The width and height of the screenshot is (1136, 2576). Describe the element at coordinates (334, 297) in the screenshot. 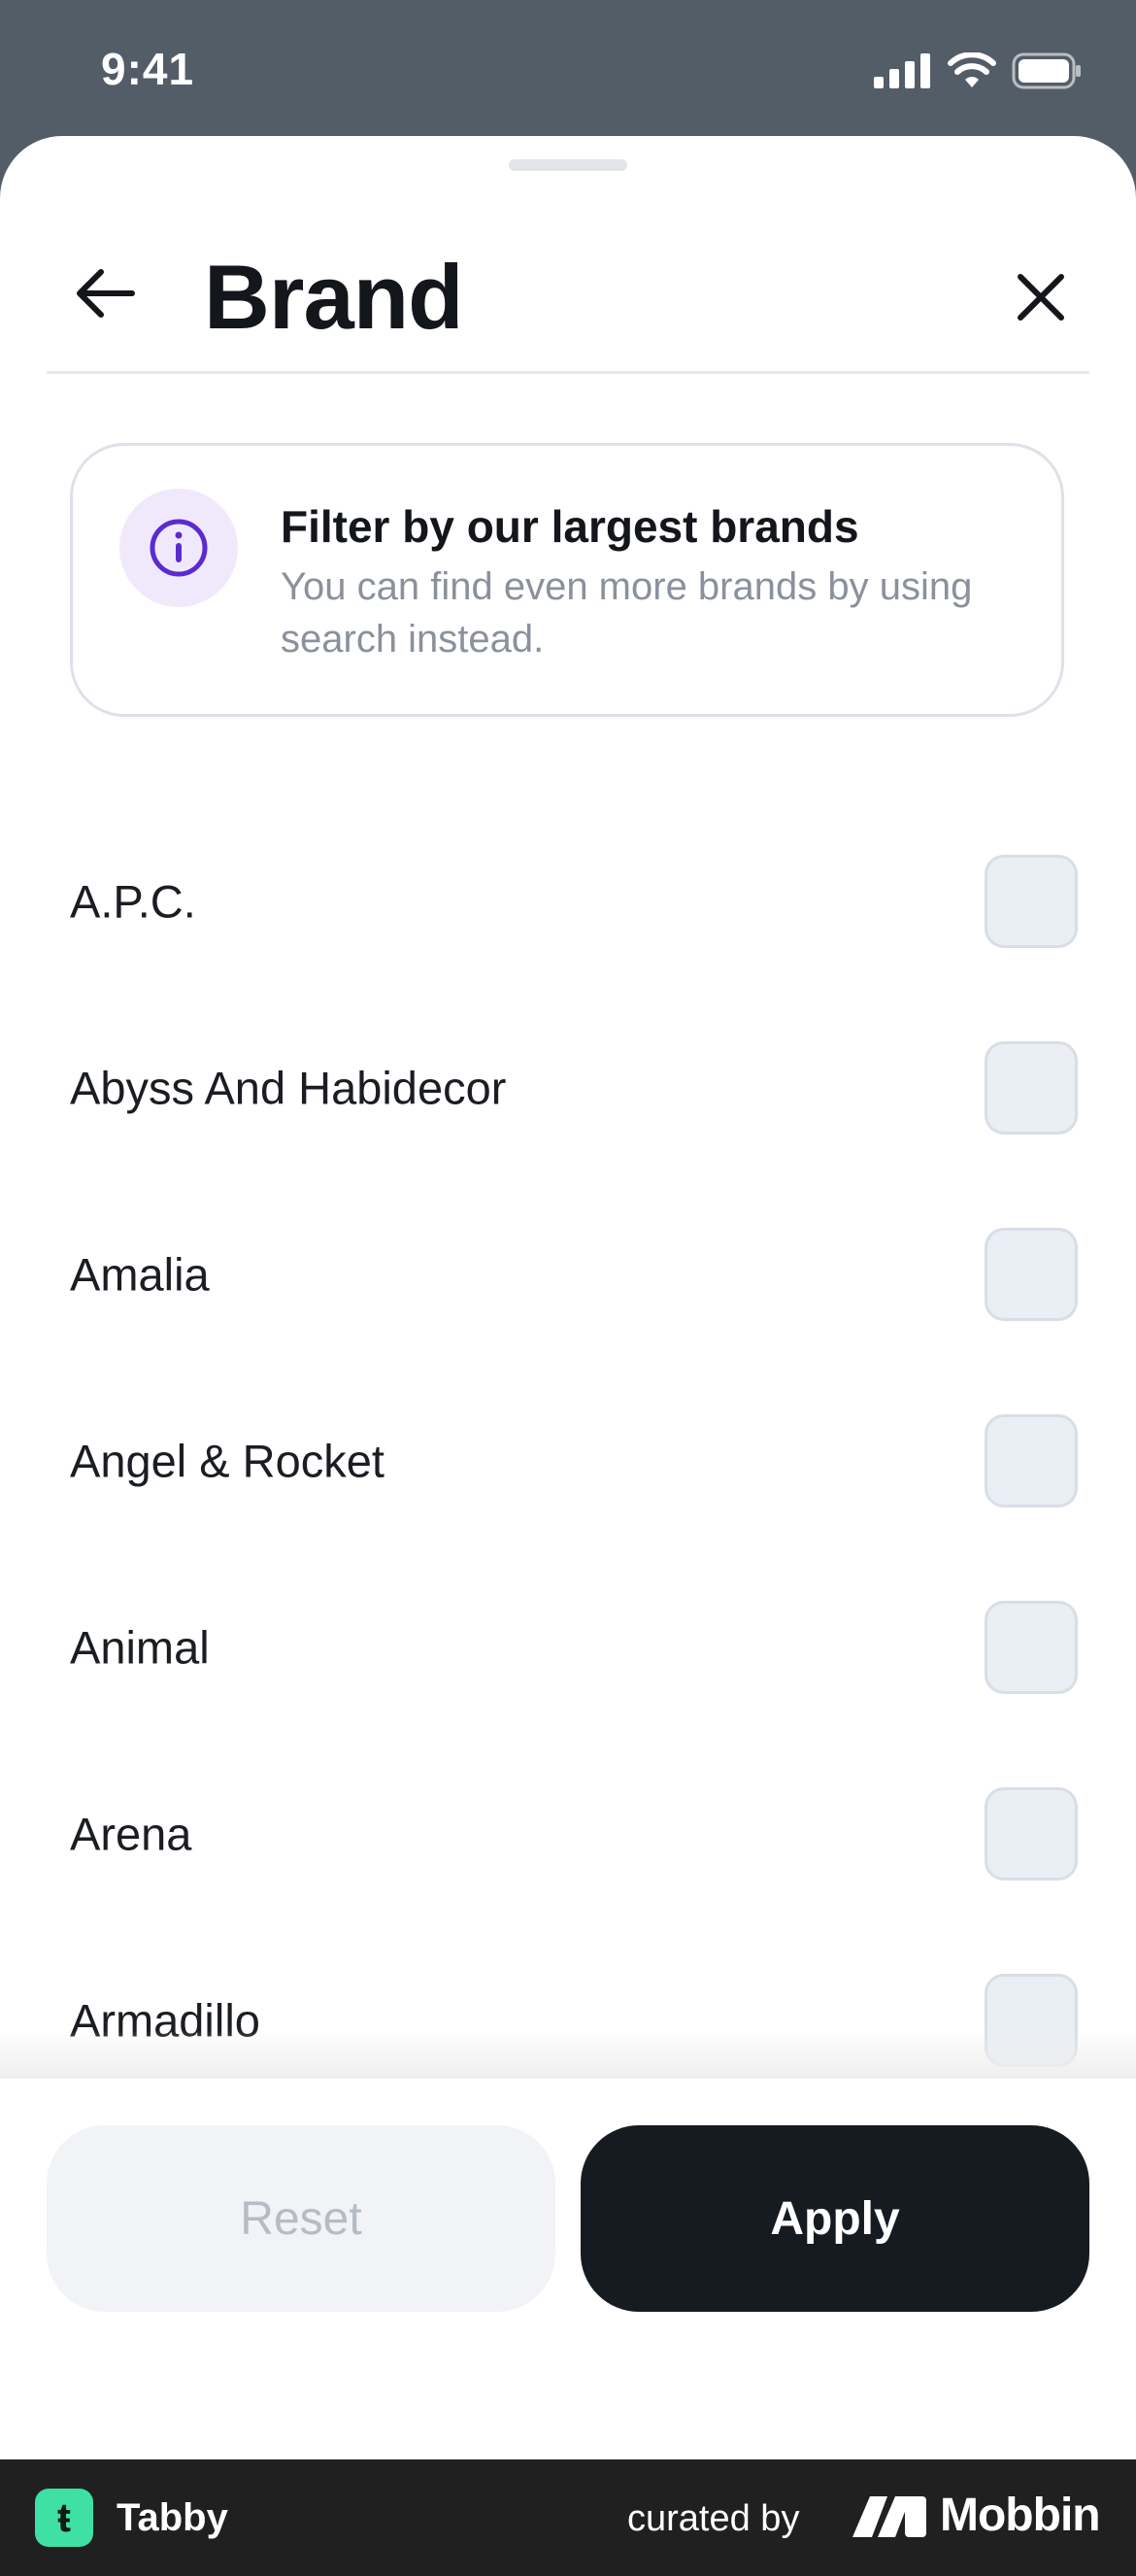

I see `page-title: Brand` at that location.